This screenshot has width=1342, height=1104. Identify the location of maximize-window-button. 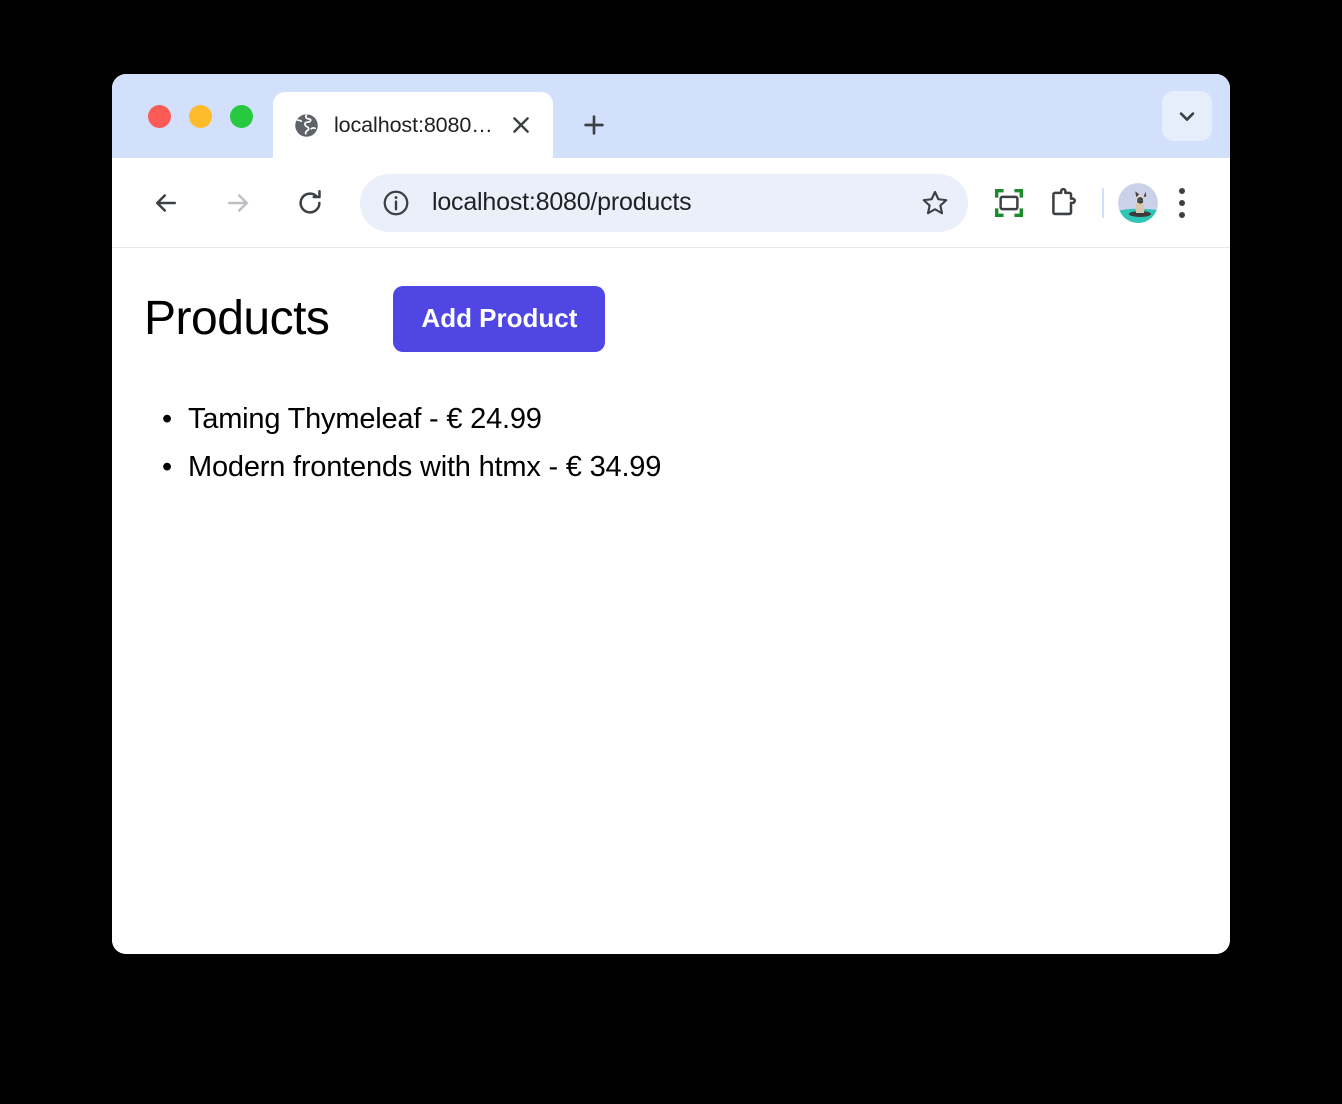
(241, 116).